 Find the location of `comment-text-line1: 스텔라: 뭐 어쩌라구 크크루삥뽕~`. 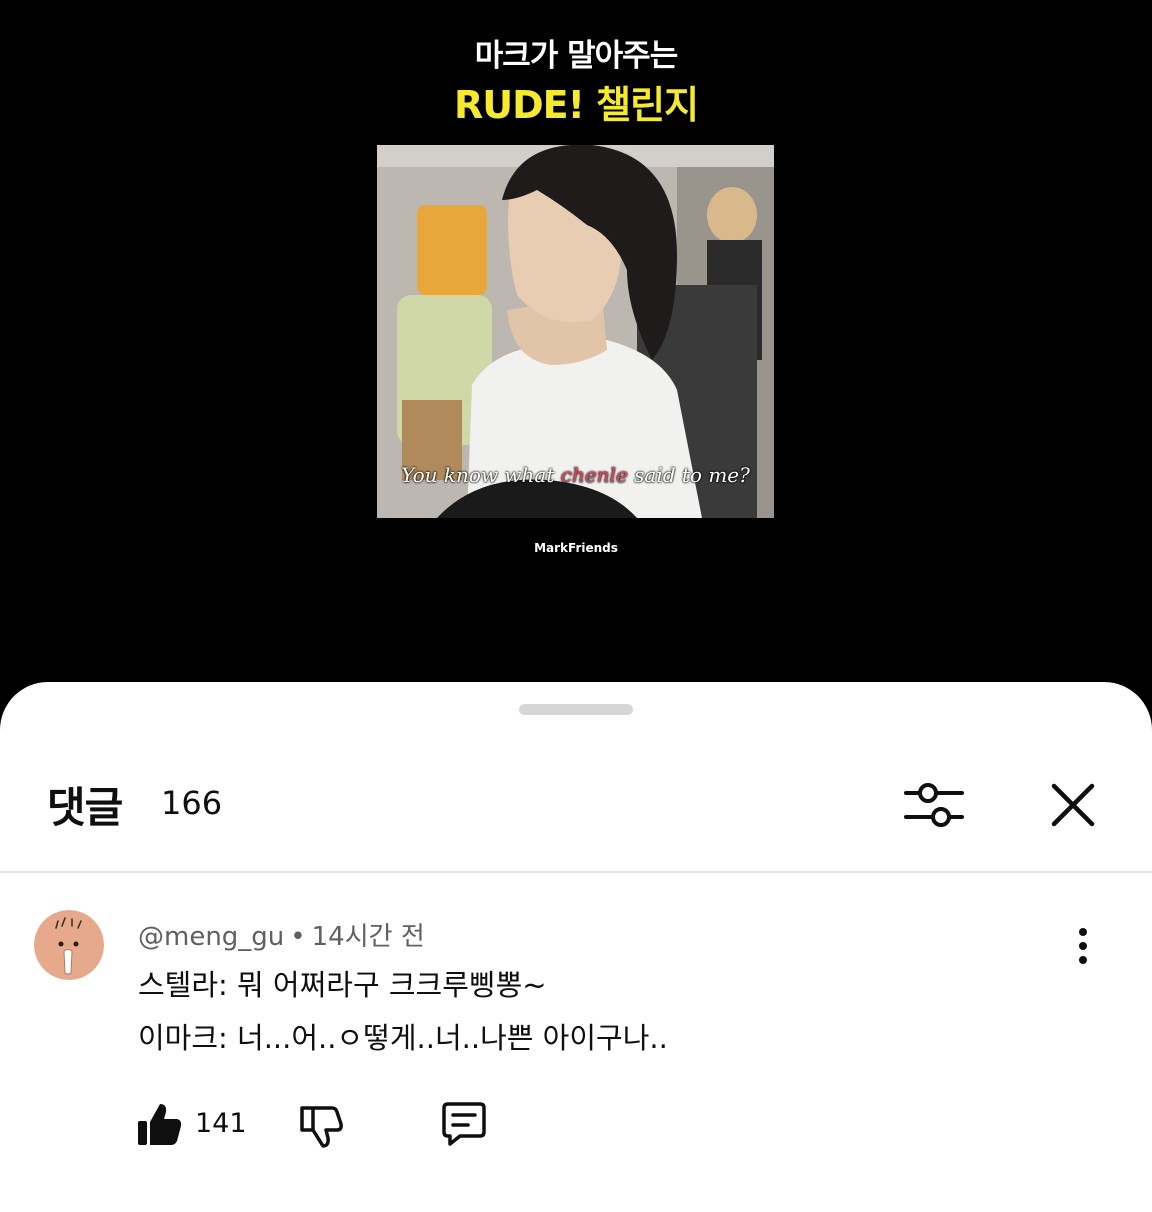

comment-text-line1: 스텔라: 뭐 어쩌라구 크크루삥뽕~ is located at coordinates (342, 985).